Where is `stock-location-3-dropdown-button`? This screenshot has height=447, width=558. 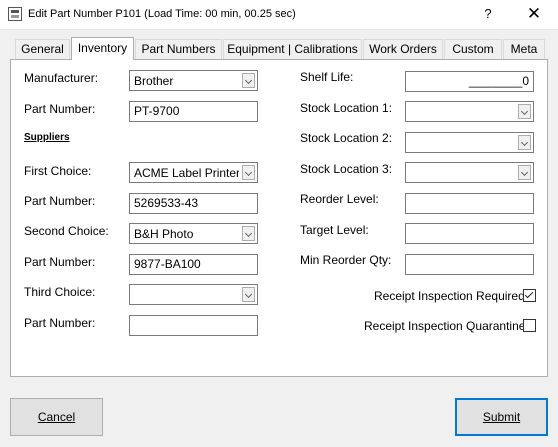 stock-location-3-dropdown-button is located at coordinates (524, 172).